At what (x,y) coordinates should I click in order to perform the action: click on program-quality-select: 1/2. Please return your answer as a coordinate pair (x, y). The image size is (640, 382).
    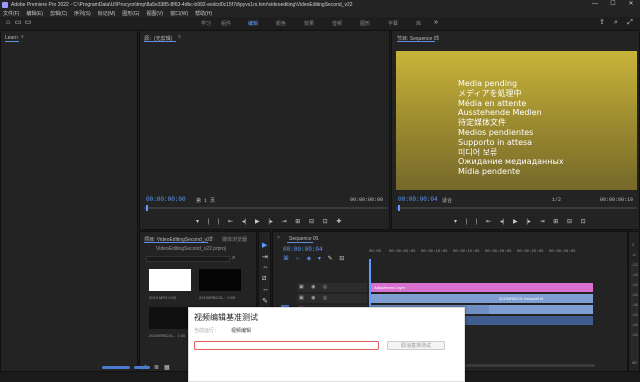
    Looking at the image, I should click on (556, 200).